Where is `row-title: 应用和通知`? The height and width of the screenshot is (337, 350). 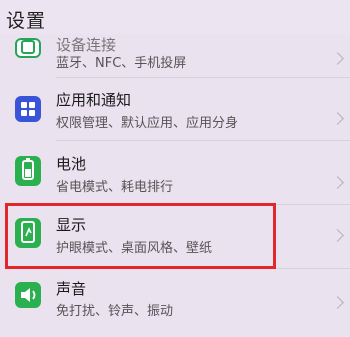
row-title: 应用和通知 is located at coordinates (94, 100).